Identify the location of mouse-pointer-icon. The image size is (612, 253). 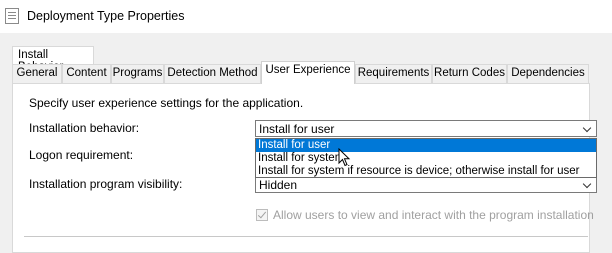
(344, 157).